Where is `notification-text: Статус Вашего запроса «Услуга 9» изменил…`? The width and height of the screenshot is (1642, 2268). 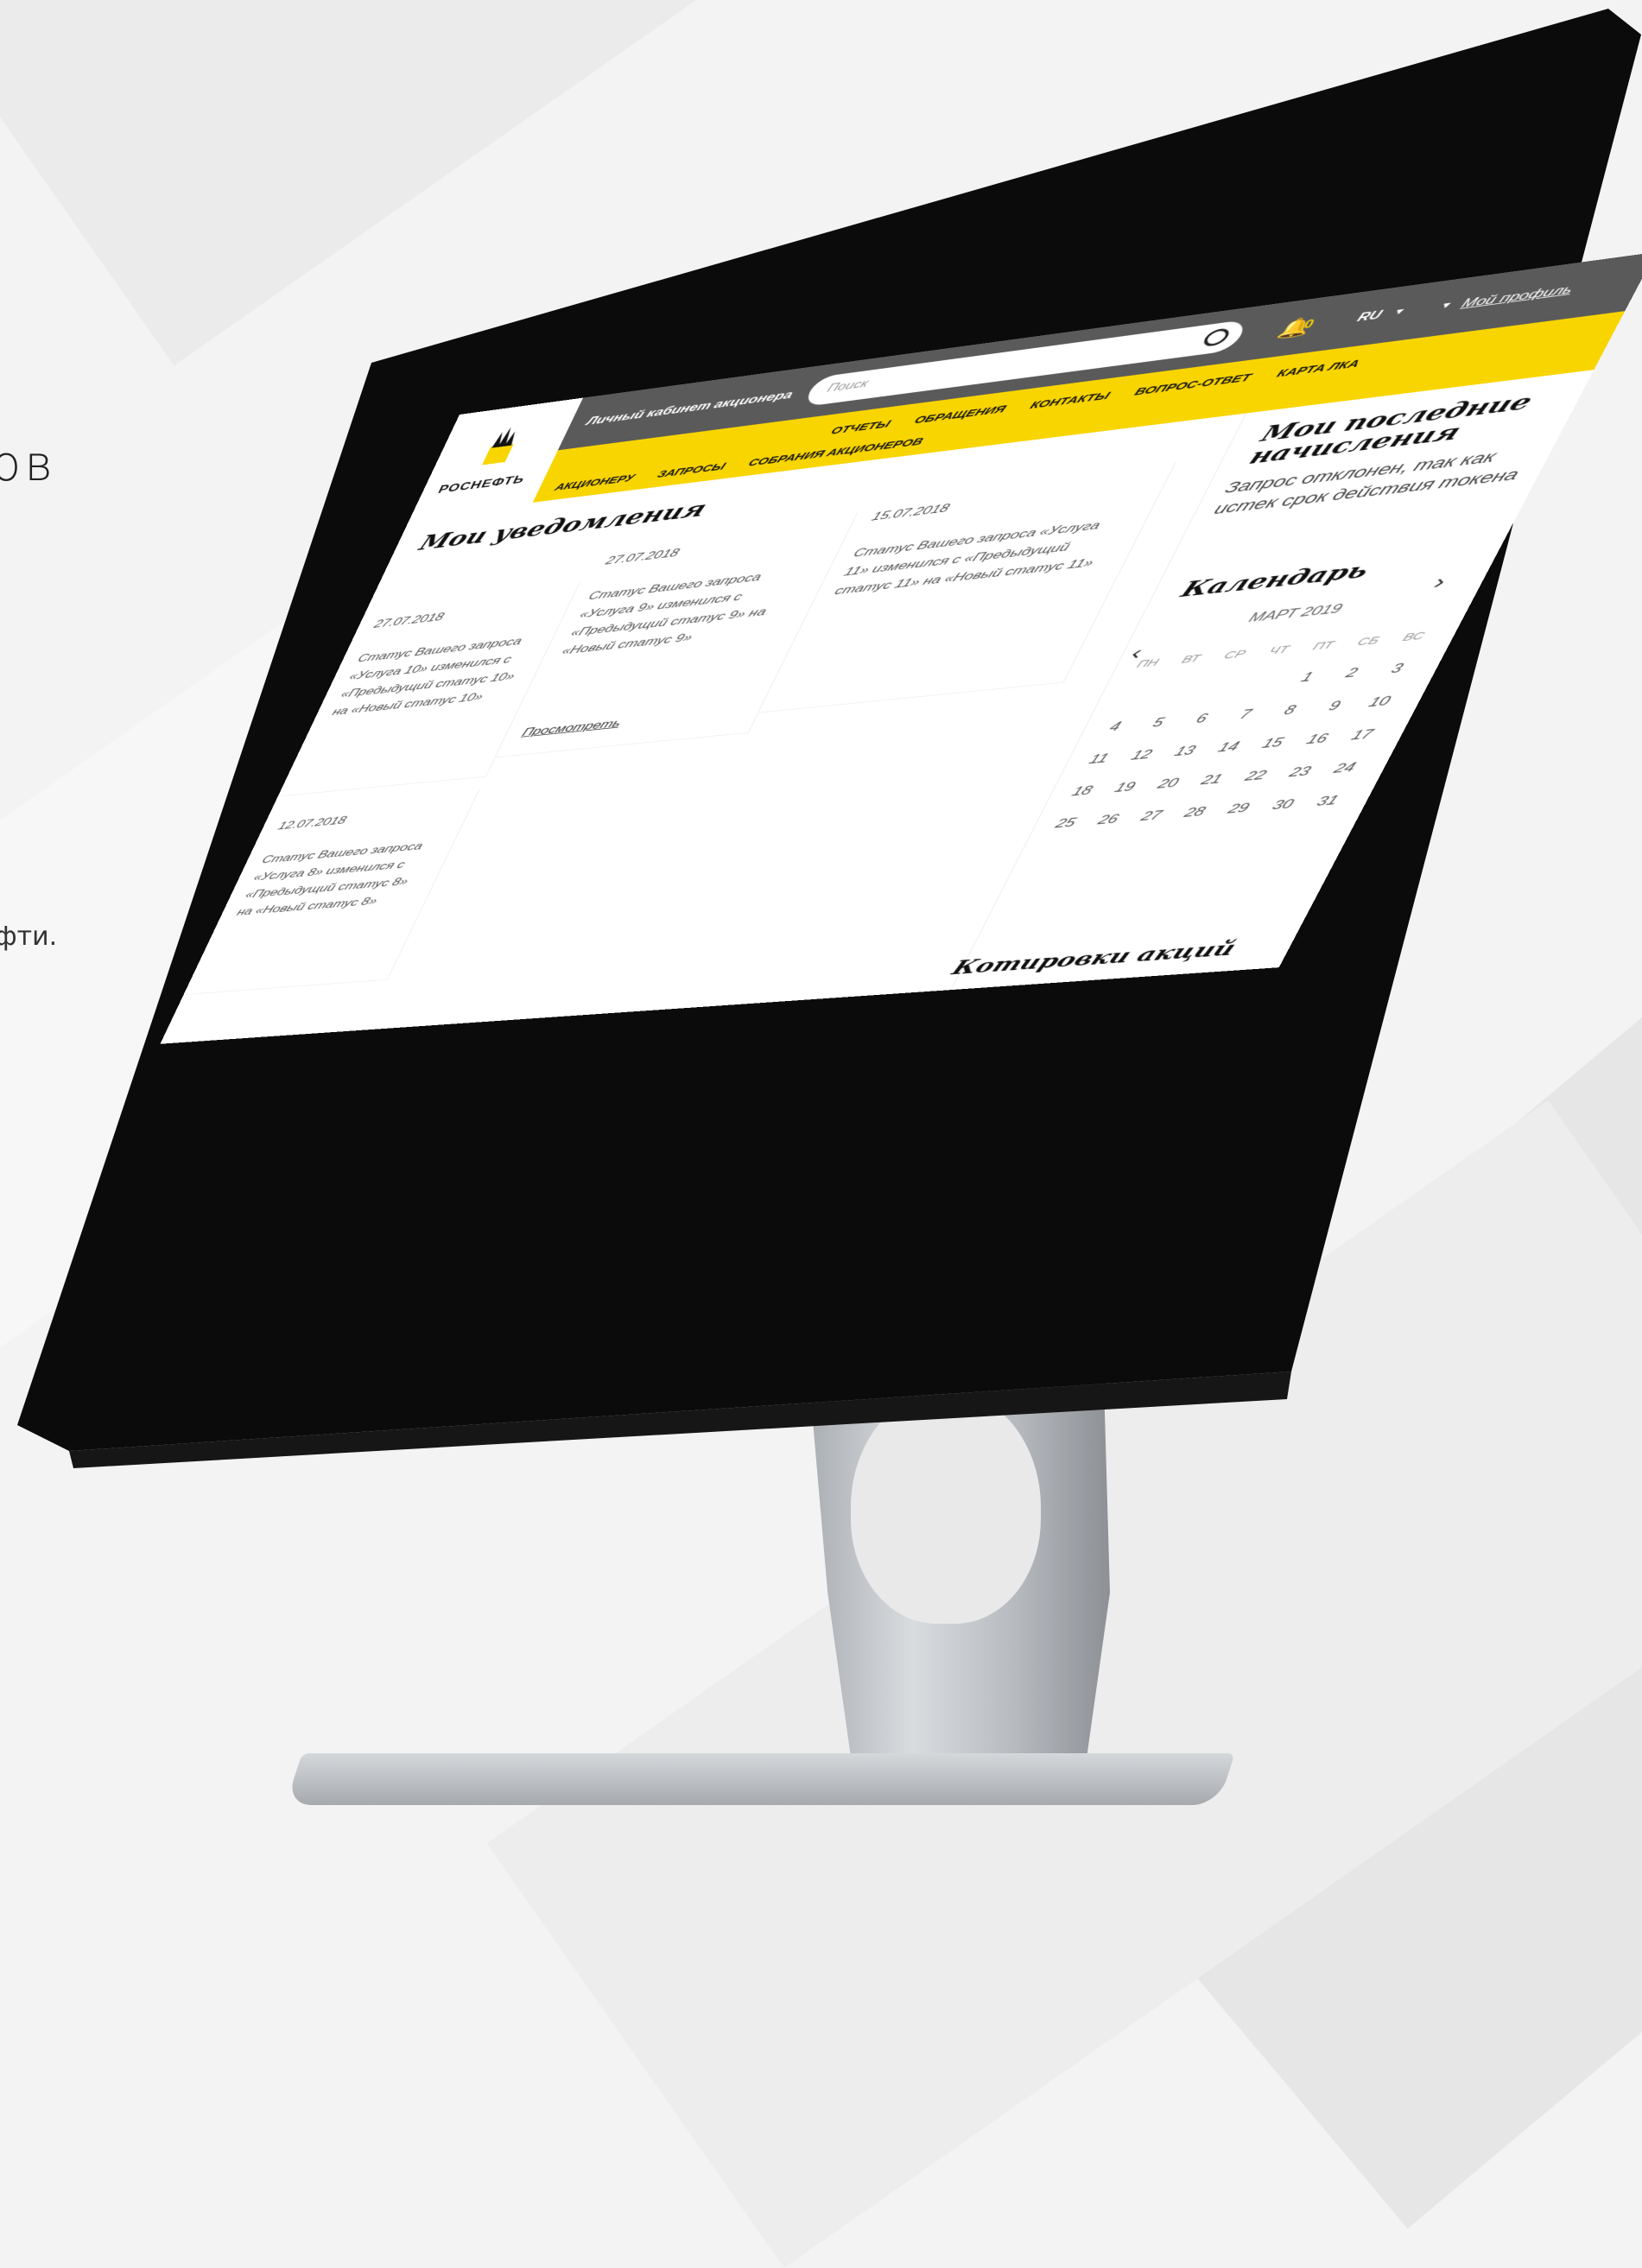 notification-text: Статус Вашего запроса «Услуга 9» изменил… is located at coordinates (665, 613).